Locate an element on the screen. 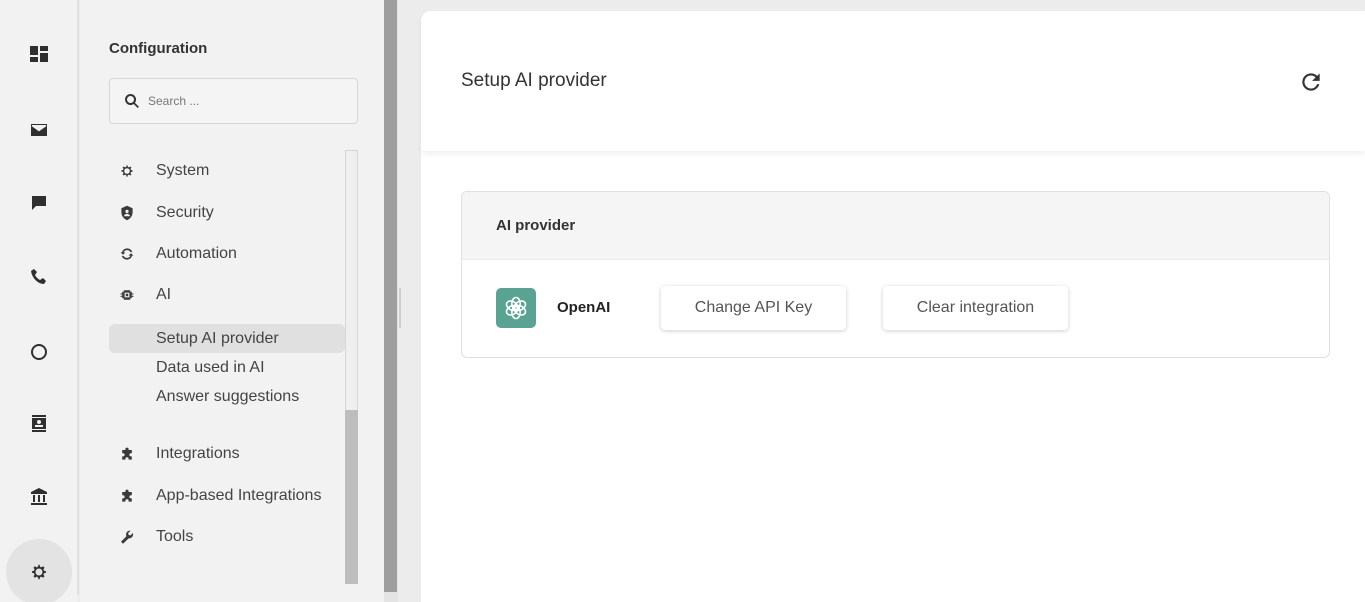 The height and width of the screenshot is (602, 1365). sidebar-subitem-data-used-in-ai: Data used in AI is located at coordinates (227, 367).